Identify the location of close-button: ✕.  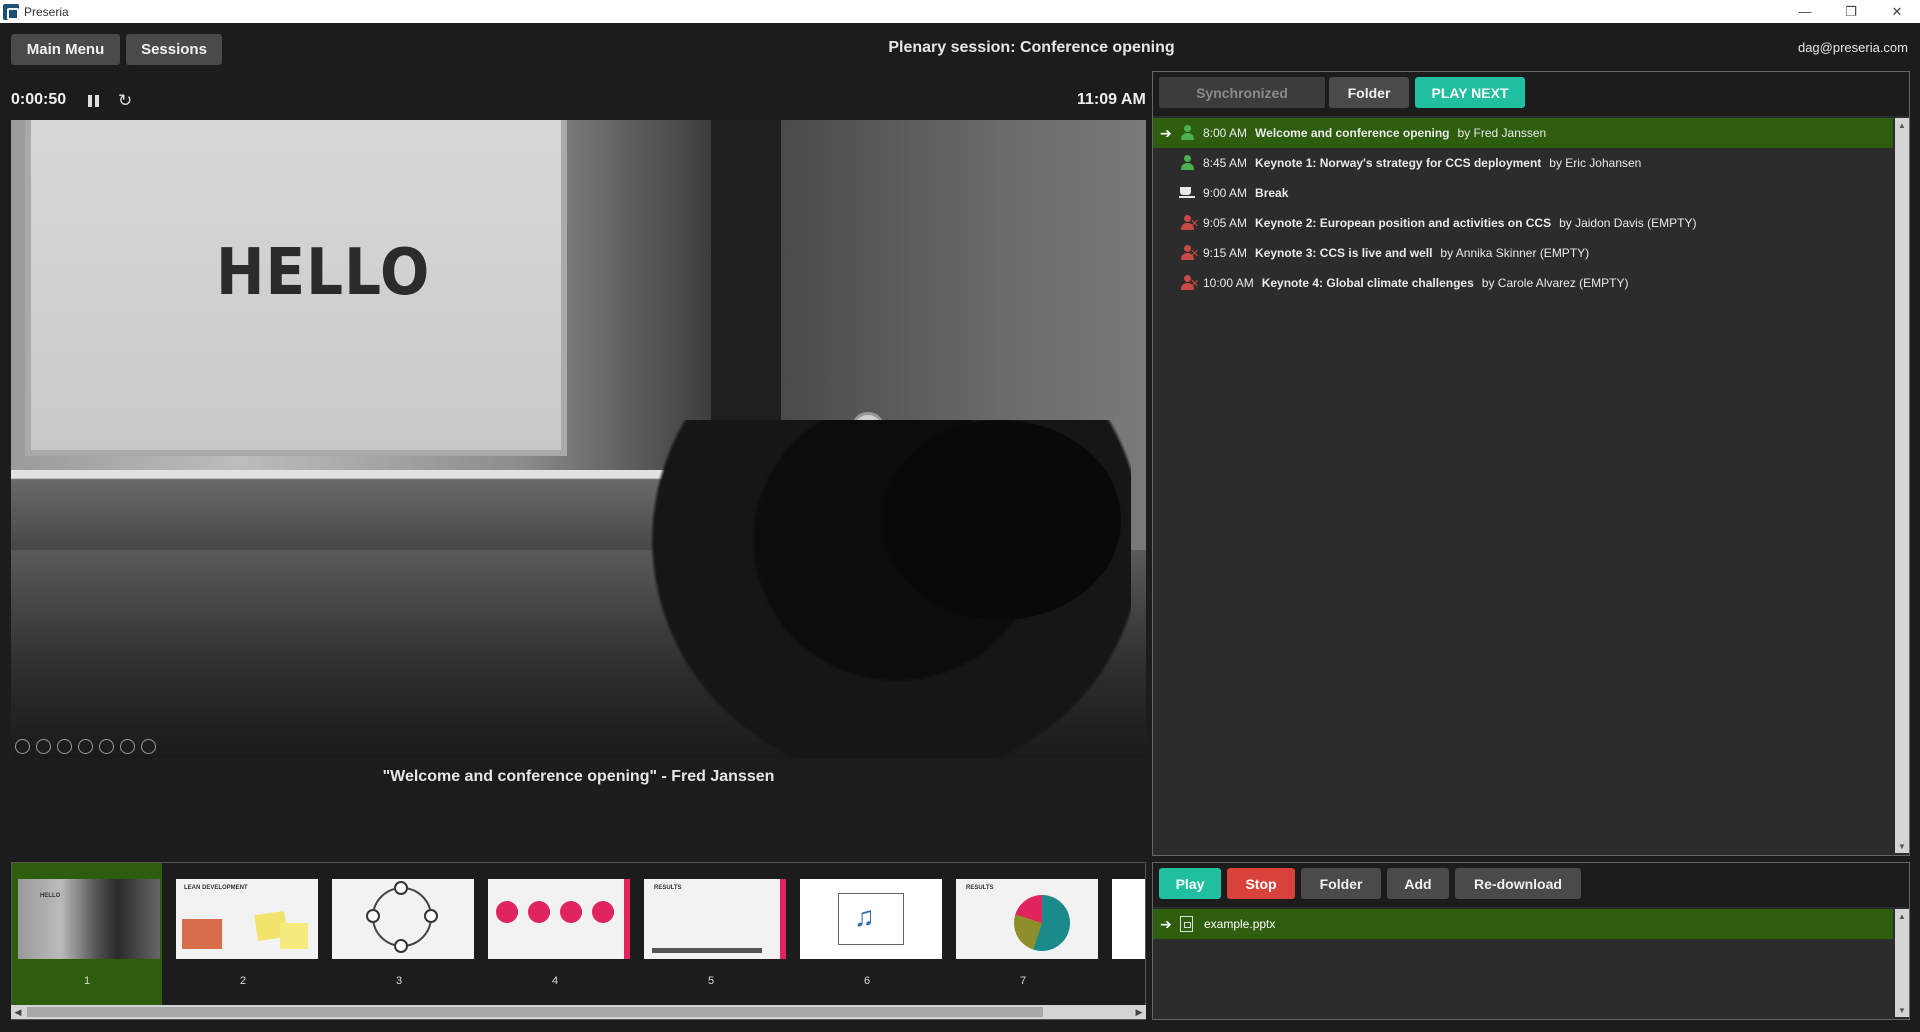
(1897, 11).